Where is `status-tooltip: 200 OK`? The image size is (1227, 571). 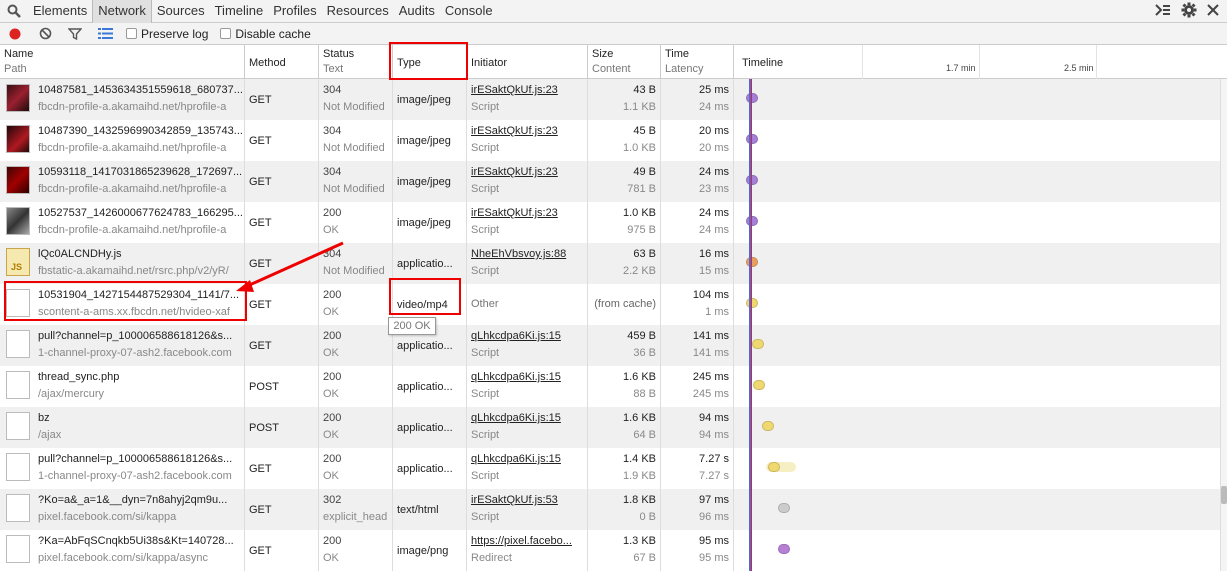 status-tooltip: 200 OK is located at coordinates (412, 326).